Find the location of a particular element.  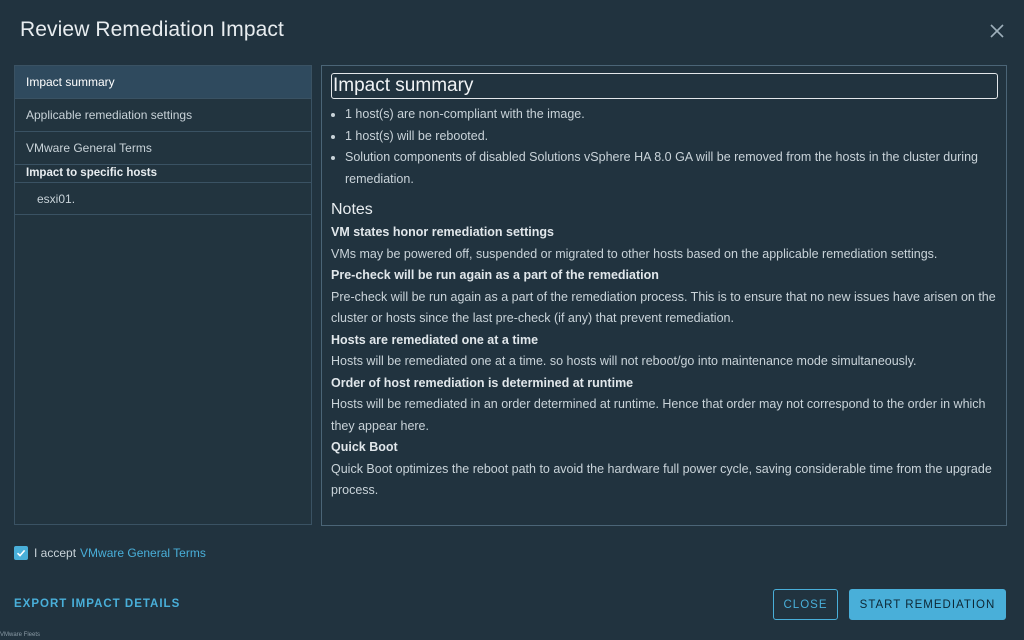

vmware-general-terms-link: VMware General Terms is located at coordinates (143, 553).